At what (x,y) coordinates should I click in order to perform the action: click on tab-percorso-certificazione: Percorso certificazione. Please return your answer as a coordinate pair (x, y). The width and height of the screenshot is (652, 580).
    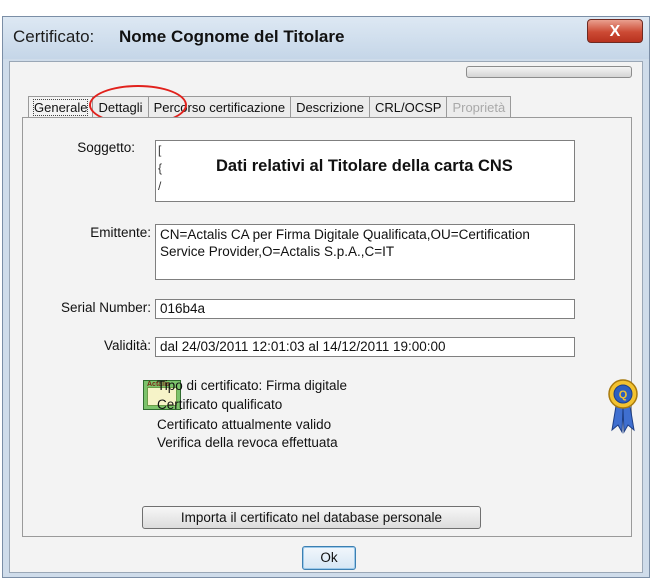
    Looking at the image, I should click on (219, 106).